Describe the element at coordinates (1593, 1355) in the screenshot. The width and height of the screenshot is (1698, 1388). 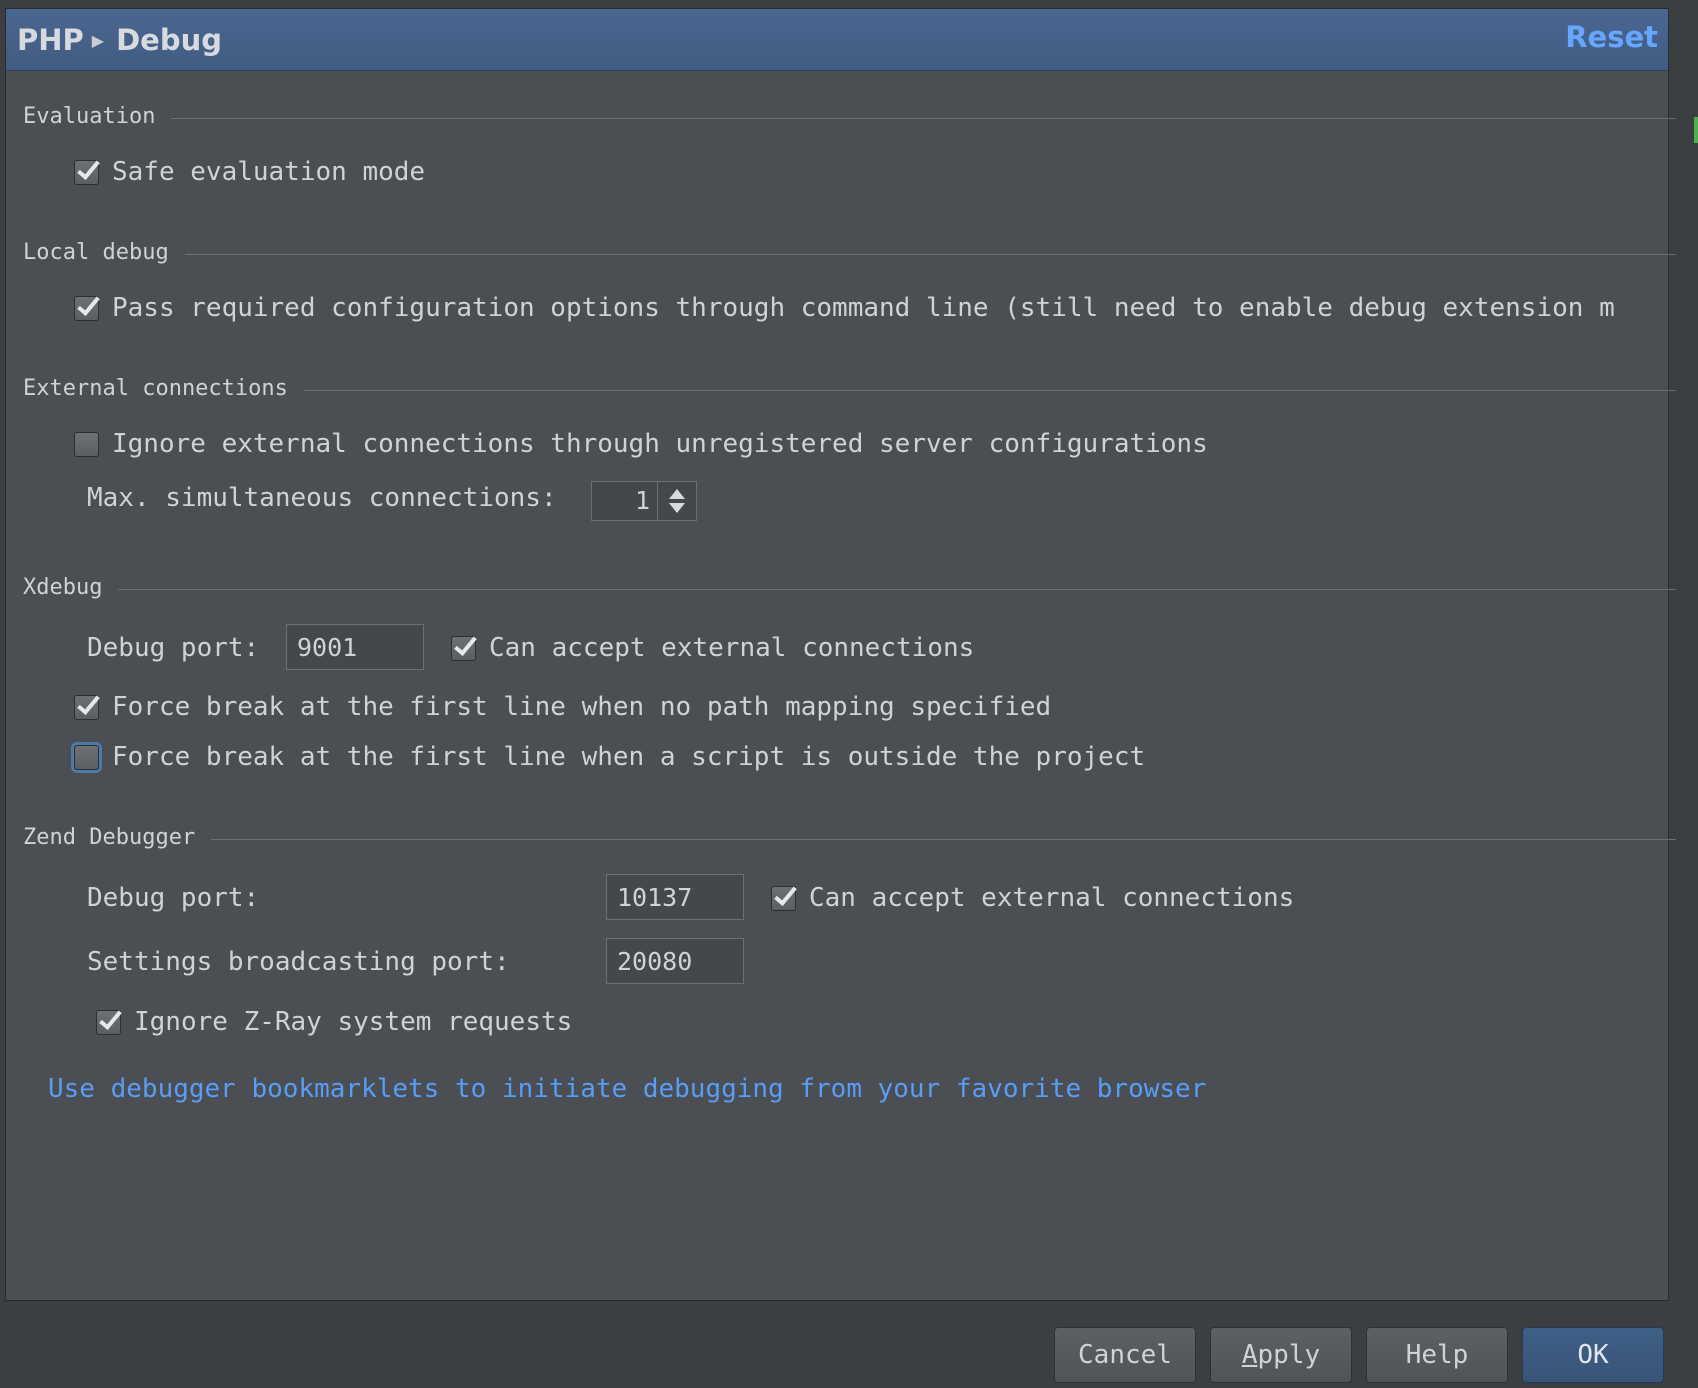
I see `ok-button: OK` at that location.